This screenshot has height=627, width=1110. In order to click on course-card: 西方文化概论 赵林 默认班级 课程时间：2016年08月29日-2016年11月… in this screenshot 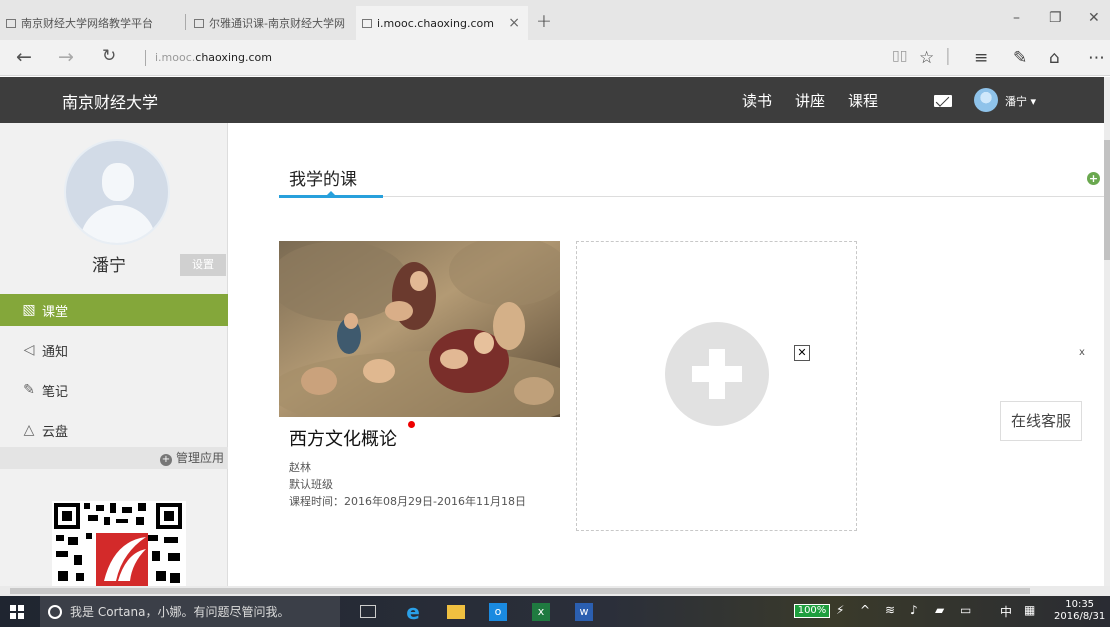, I will do `click(419, 386)`.